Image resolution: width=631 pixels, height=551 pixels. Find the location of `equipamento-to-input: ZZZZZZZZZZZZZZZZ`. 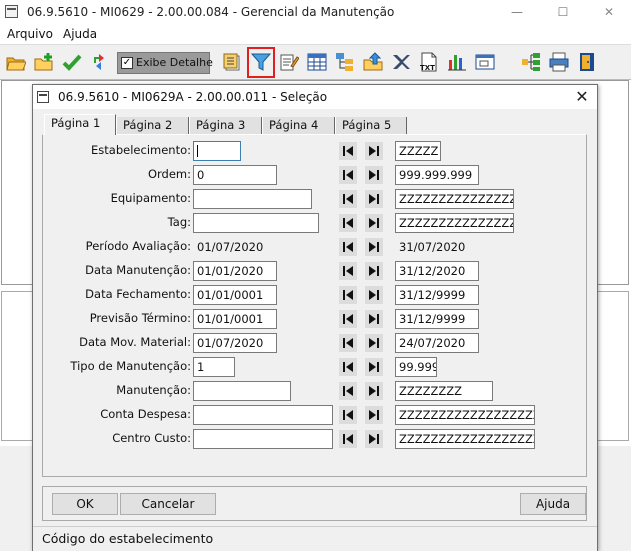

equipamento-to-input: ZZZZZZZZZZZZZZZZ is located at coordinates (454, 199).